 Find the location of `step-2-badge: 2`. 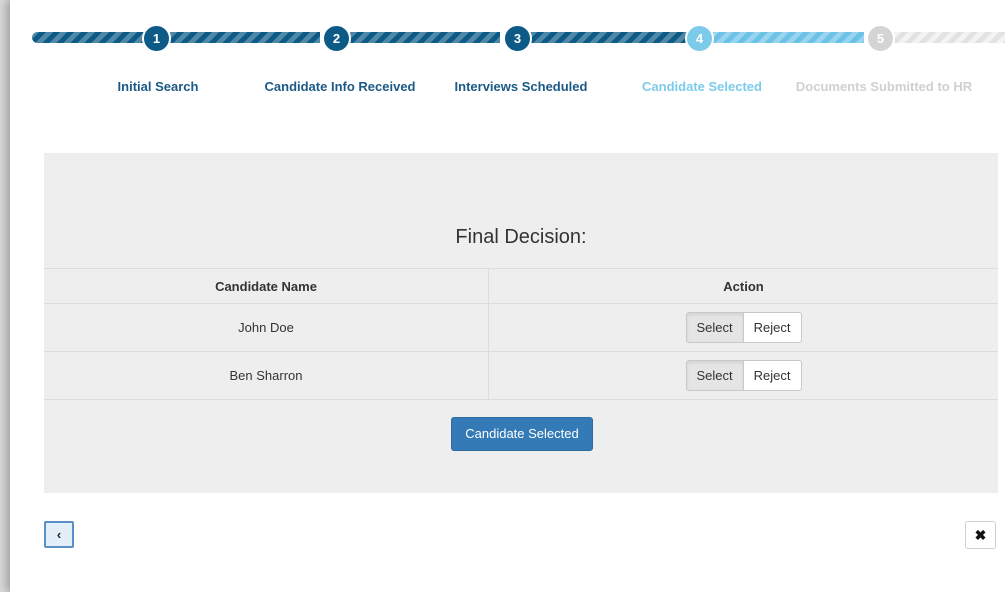

step-2-badge: 2 is located at coordinates (336, 38).